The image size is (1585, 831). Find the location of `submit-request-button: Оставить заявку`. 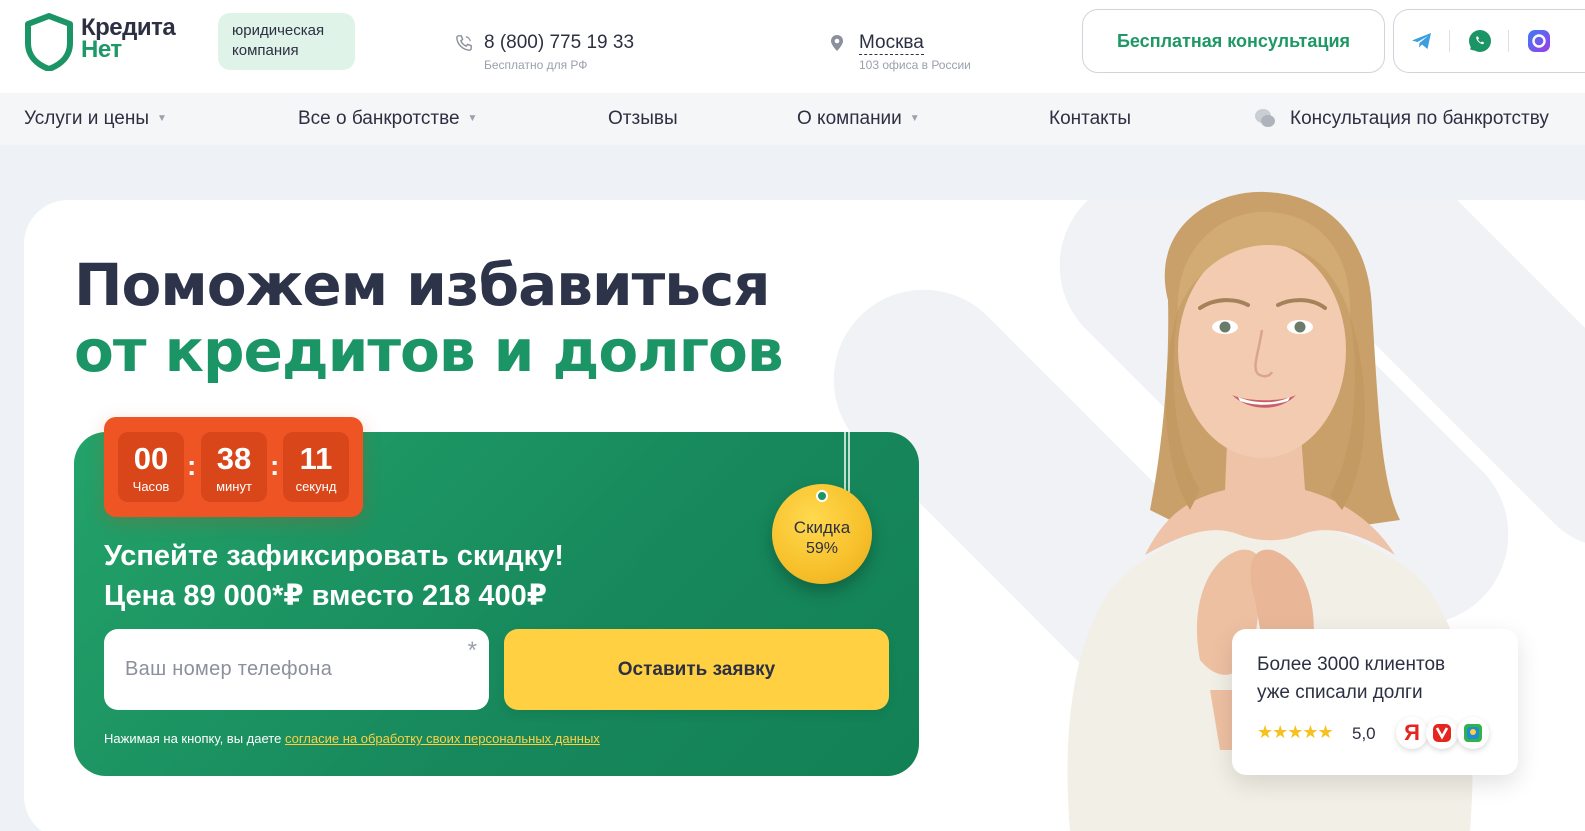

submit-request-button: Оставить заявку is located at coordinates (696, 669).